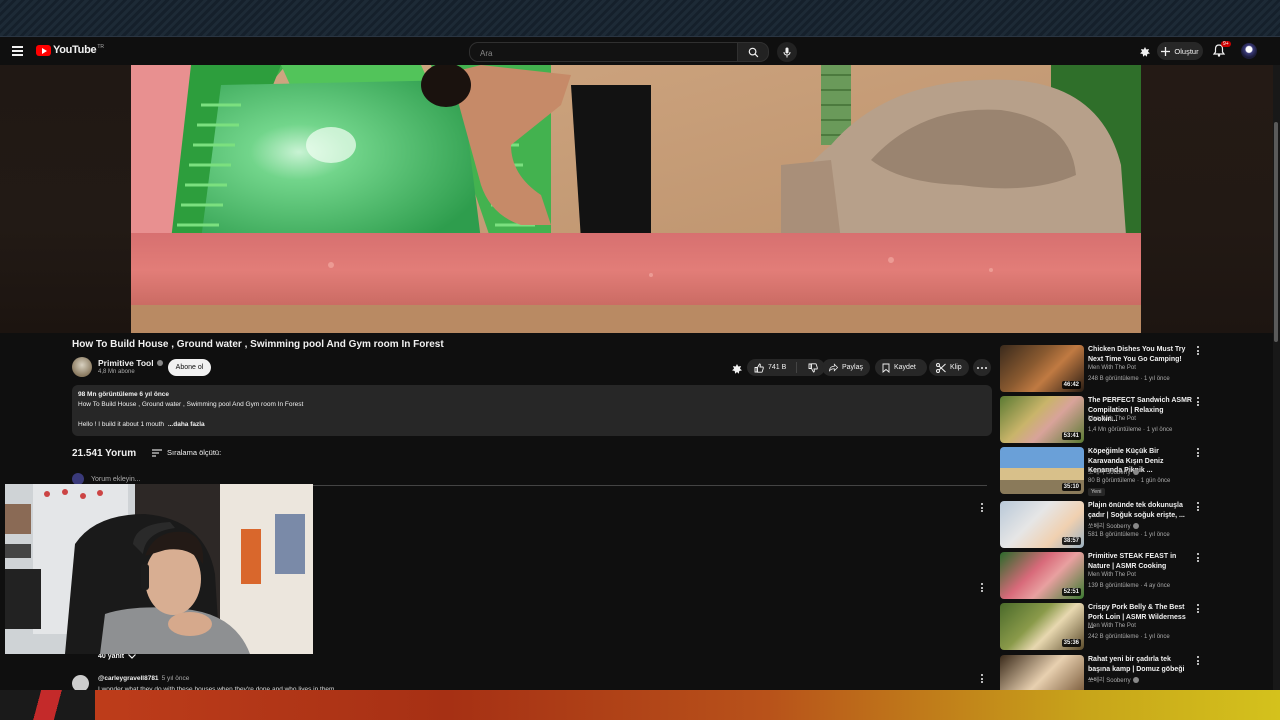 The width and height of the screenshot is (1280, 720). Describe the element at coordinates (189, 367) in the screenshot. I see `subscribe-button: Abone ol` at that location.